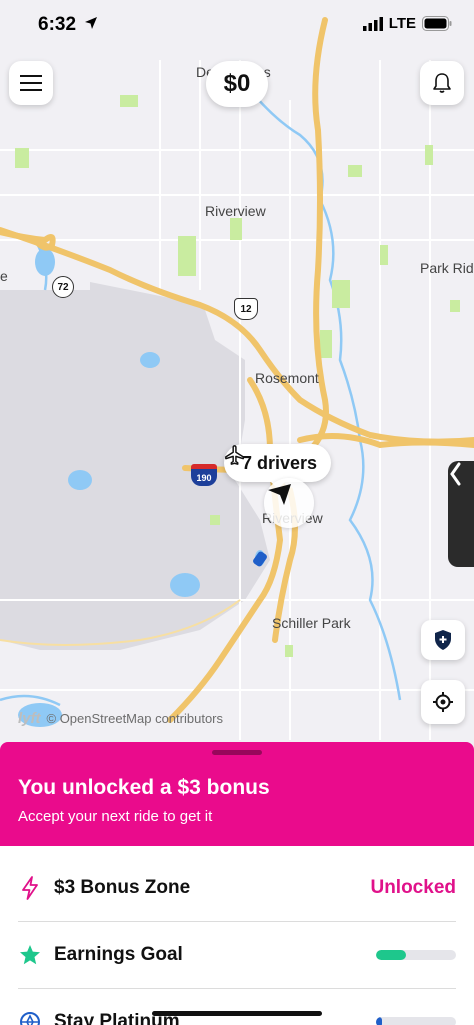  What do you see at coordinates (235, 211) in the screenshot?
I see `map-label-riverview-north: Riverview` at bounding box center [235, 211].